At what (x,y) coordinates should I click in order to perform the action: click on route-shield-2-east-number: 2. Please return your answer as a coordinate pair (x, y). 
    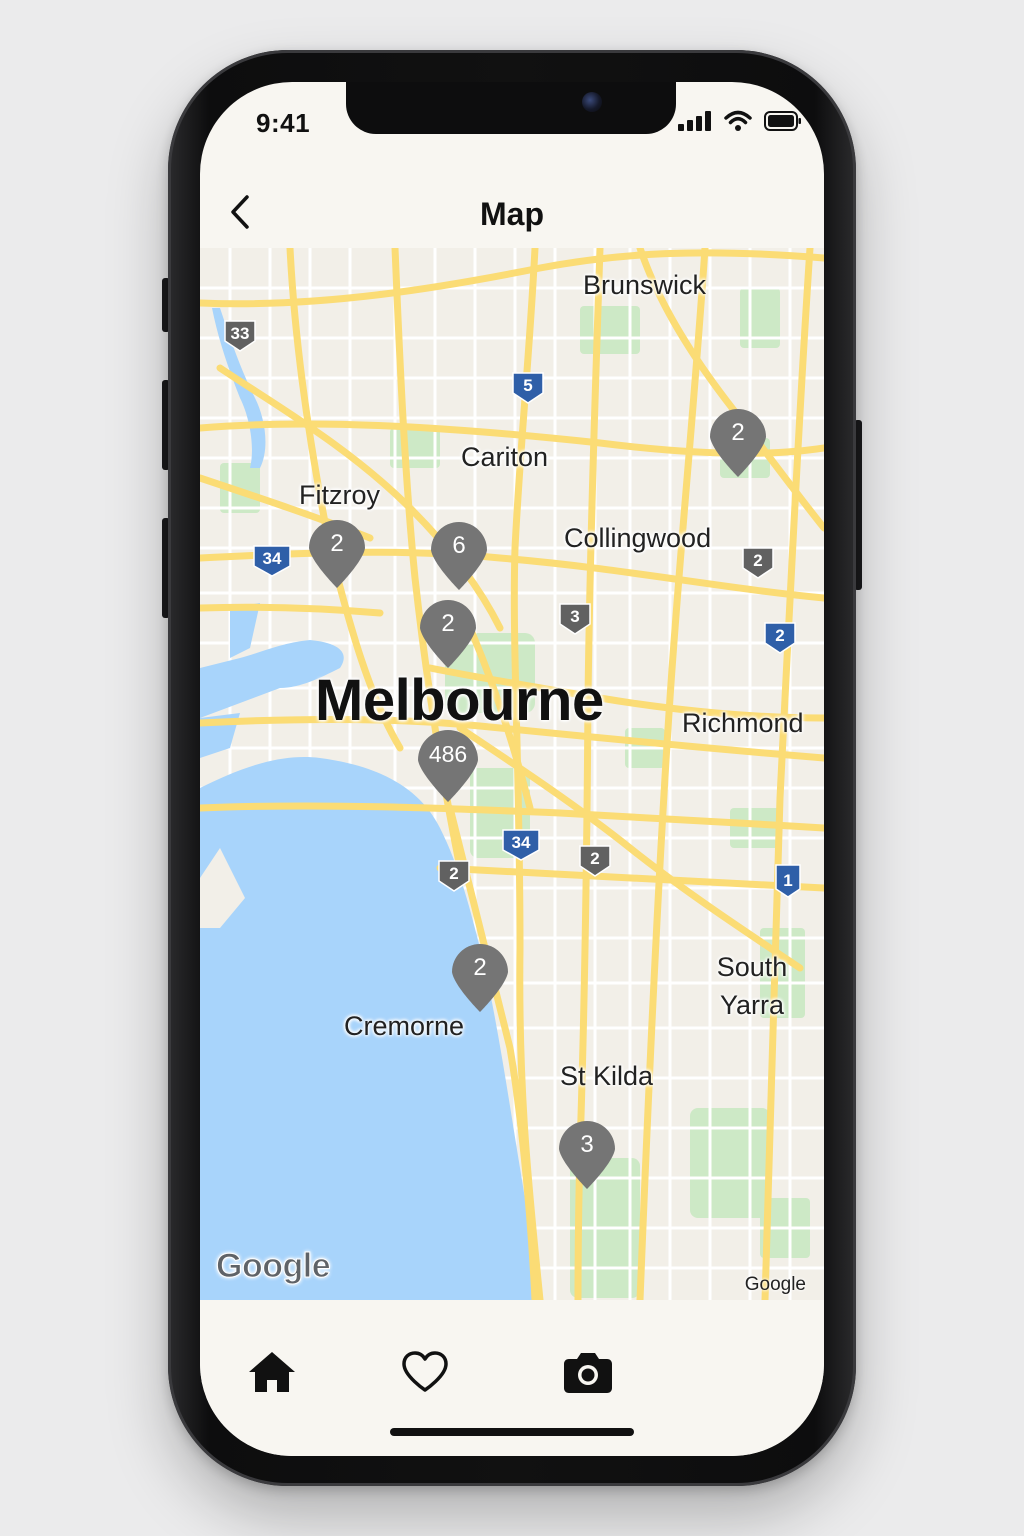
    Looking at the image, I should click on (780, 635).